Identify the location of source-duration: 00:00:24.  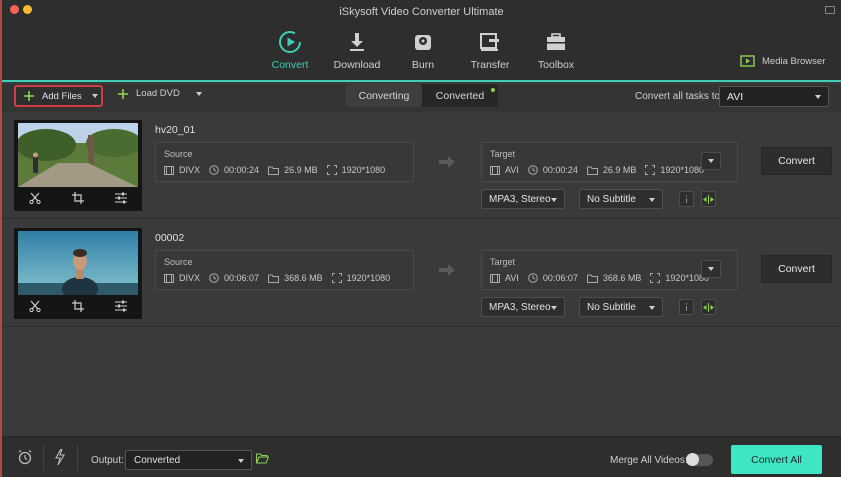
(242, 170).